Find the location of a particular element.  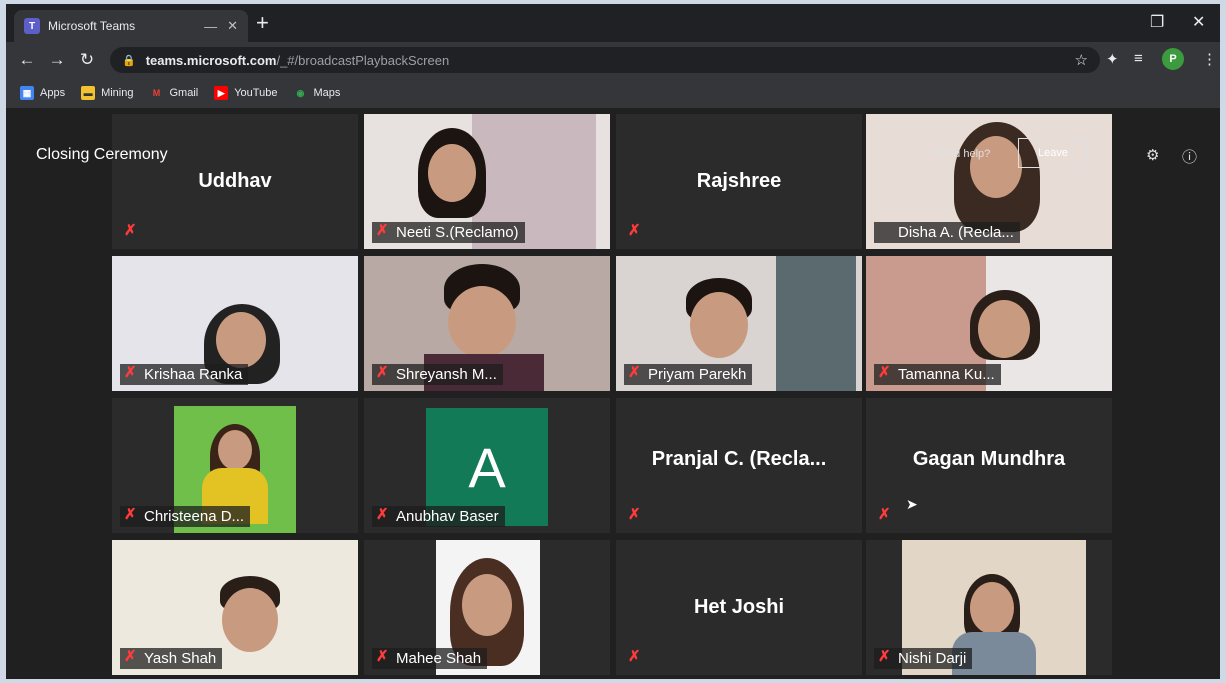

title-bar: T Microsoft Teams — ✕ + ❐ ✕ is located at coordinates (613, 23).